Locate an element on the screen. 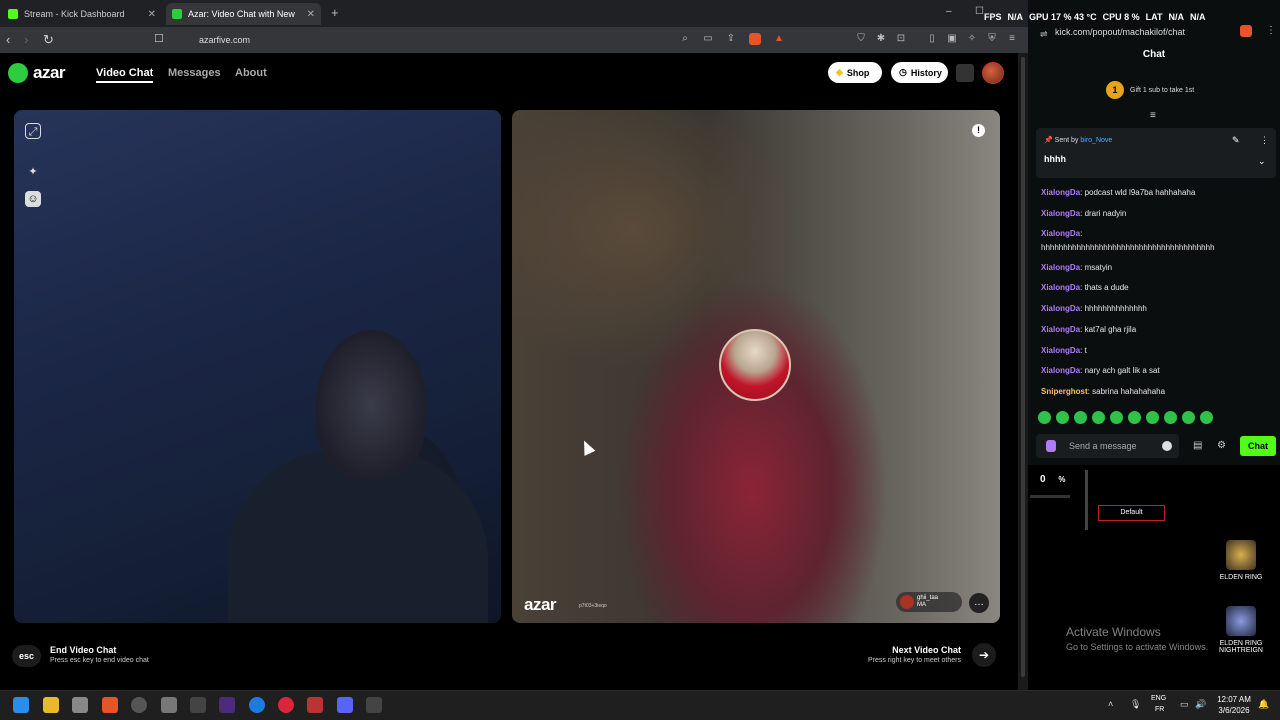  nav-video-chat: Video Chat is located at coordinates (125, 75).